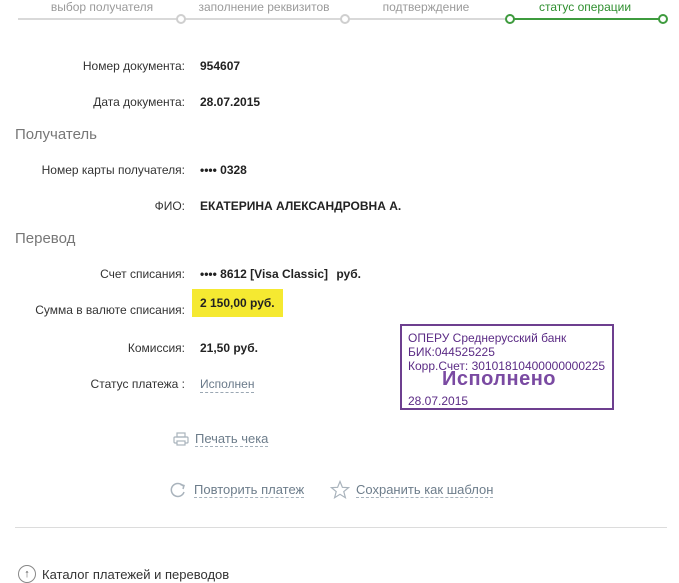  I want to click on repeat-icon, so click(177, 490).